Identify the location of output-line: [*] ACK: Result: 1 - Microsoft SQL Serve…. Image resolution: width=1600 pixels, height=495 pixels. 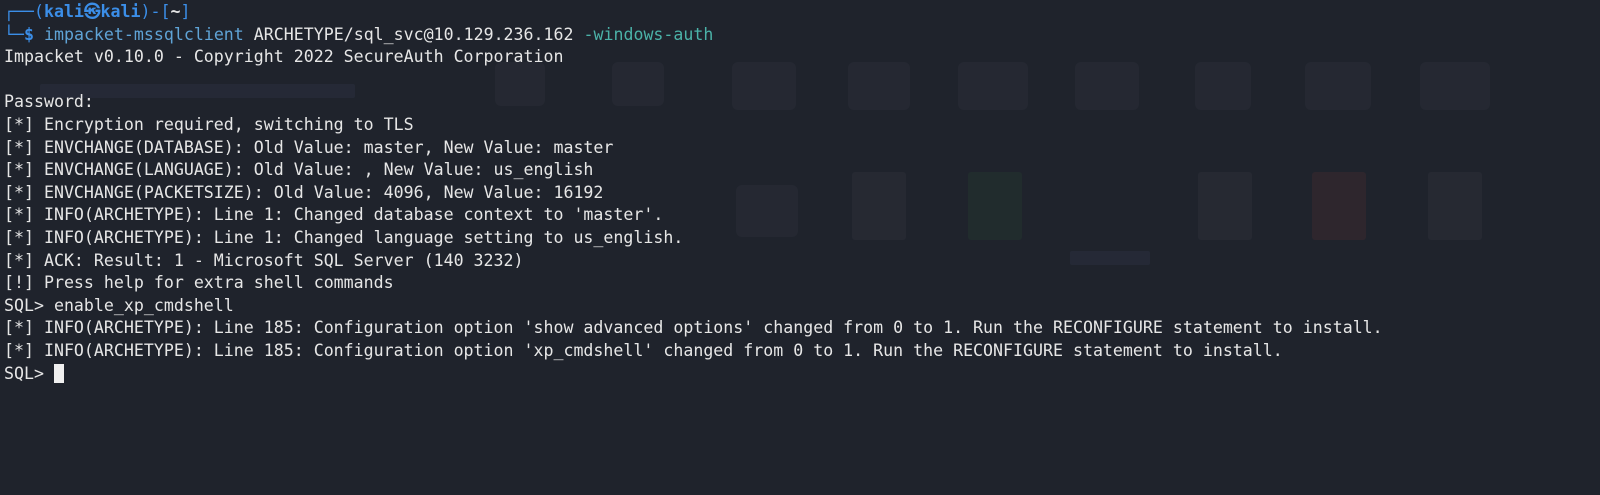
(264, 260).